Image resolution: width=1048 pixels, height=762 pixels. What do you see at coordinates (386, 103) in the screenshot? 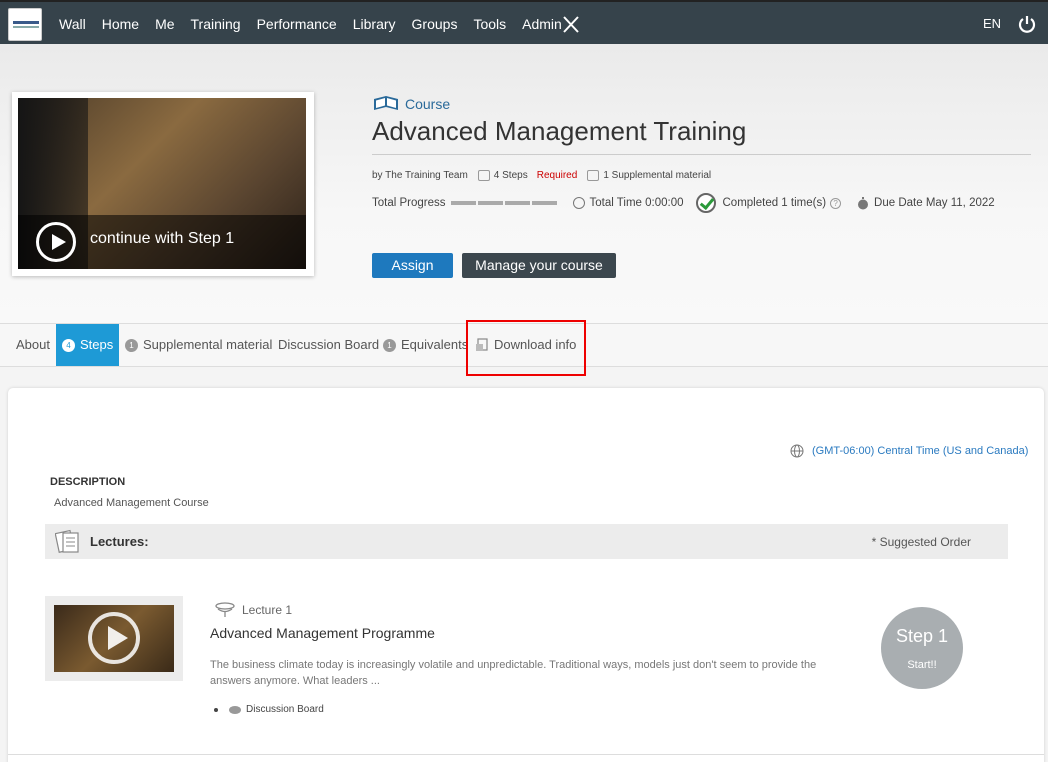
I see `book-icon` at bounding box center [386, 103].